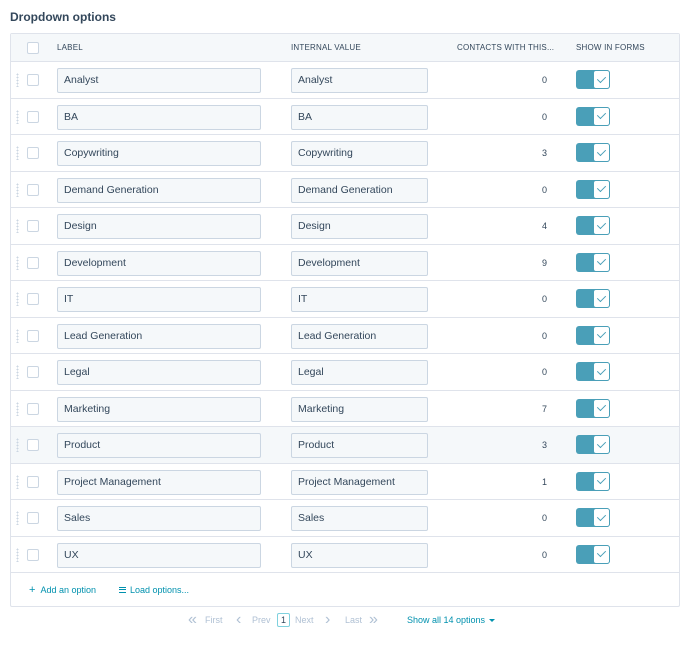 The image size is (700, 647). I want to click on double-chevron-right-icon: », so click(373, 620).